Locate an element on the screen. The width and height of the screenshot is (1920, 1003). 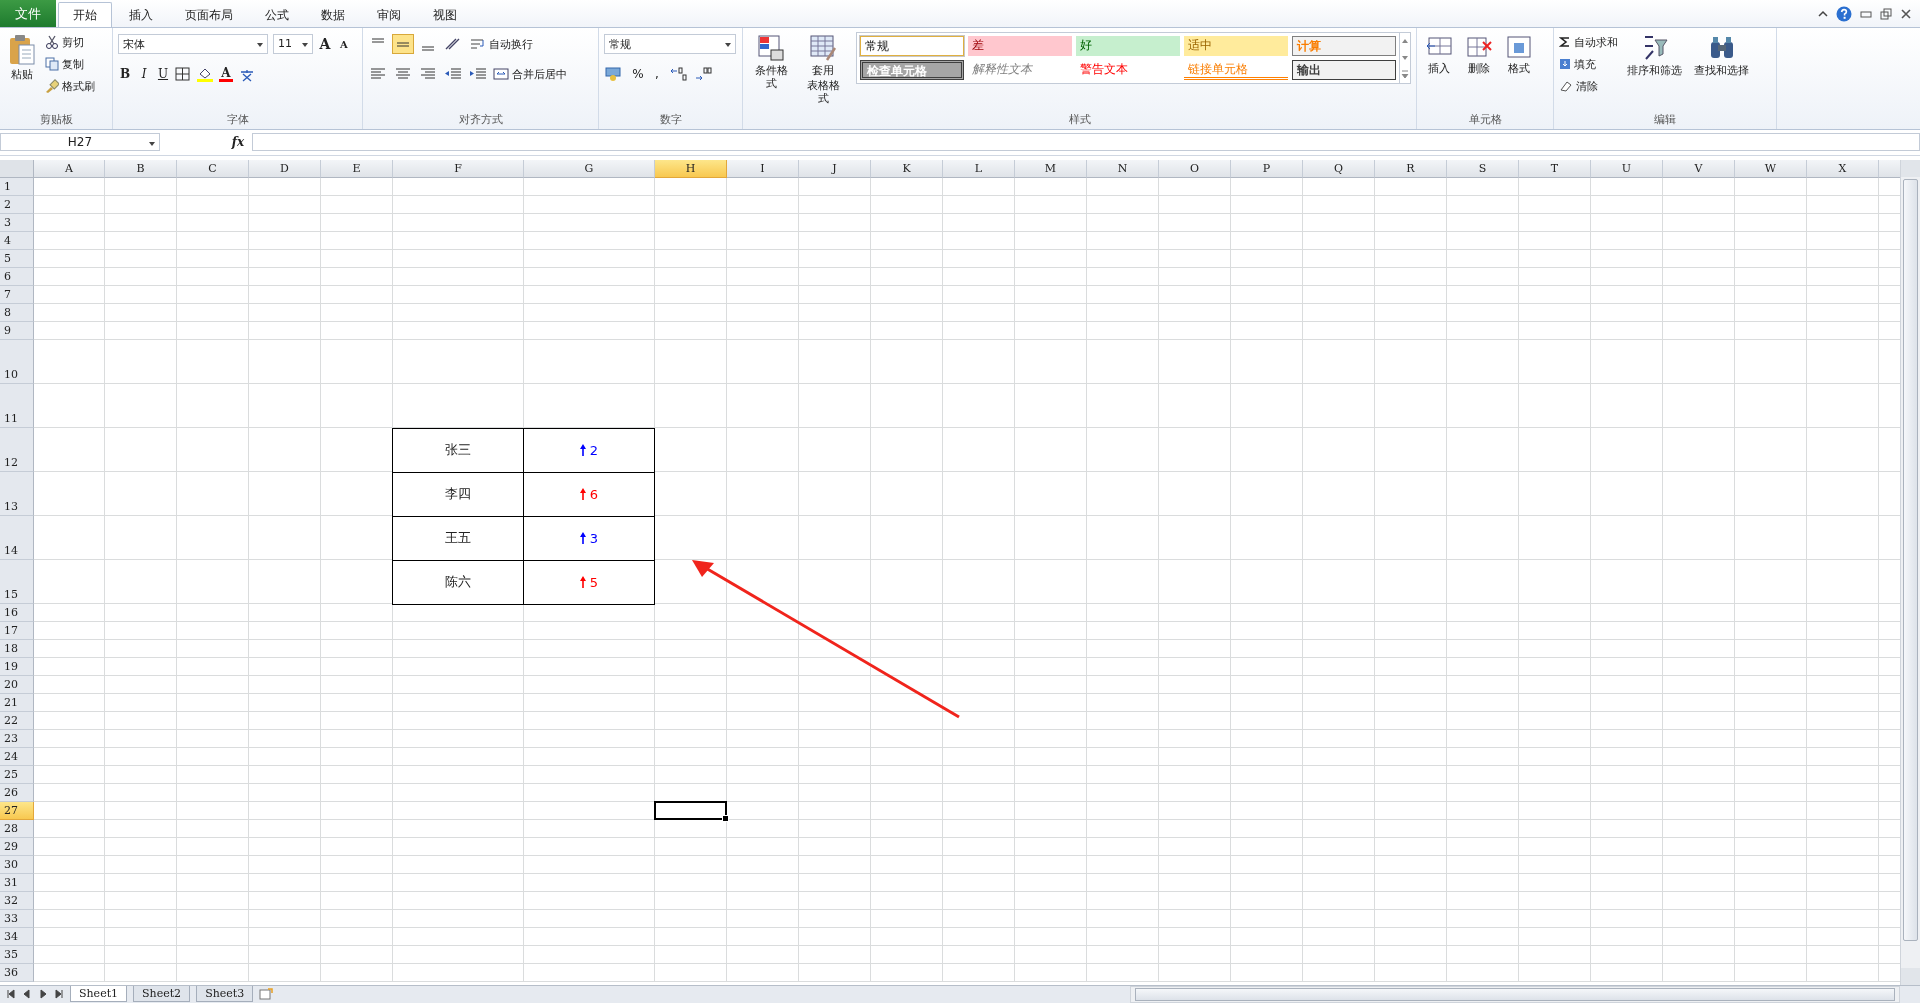
comma-button: , is located at coordinates (657, 74).